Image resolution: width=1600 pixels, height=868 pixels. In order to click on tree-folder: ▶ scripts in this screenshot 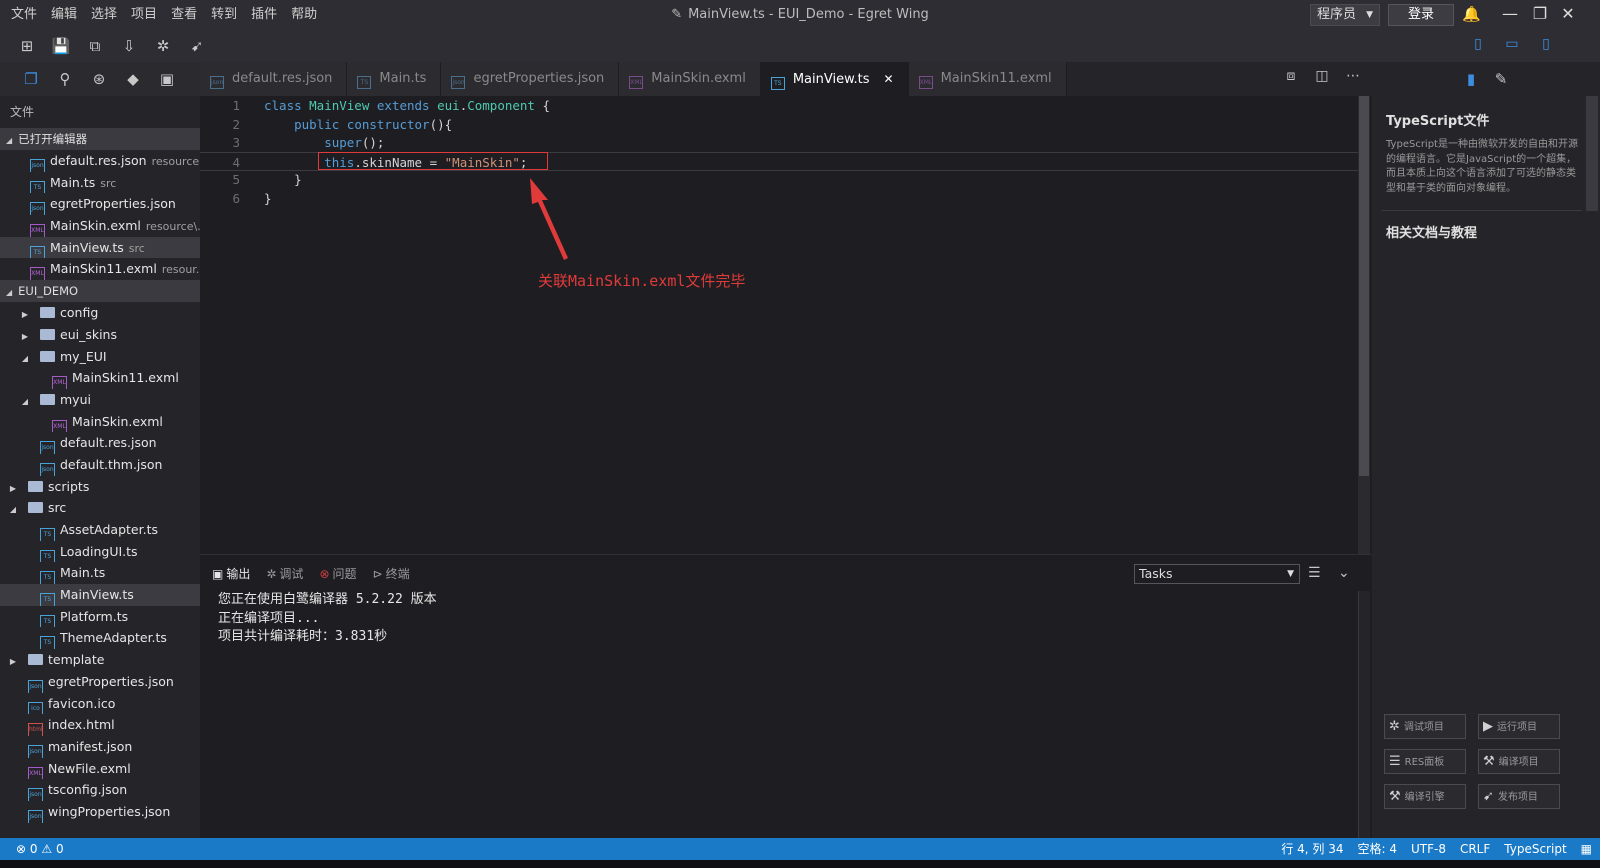, I will do `click(100, 487)`.